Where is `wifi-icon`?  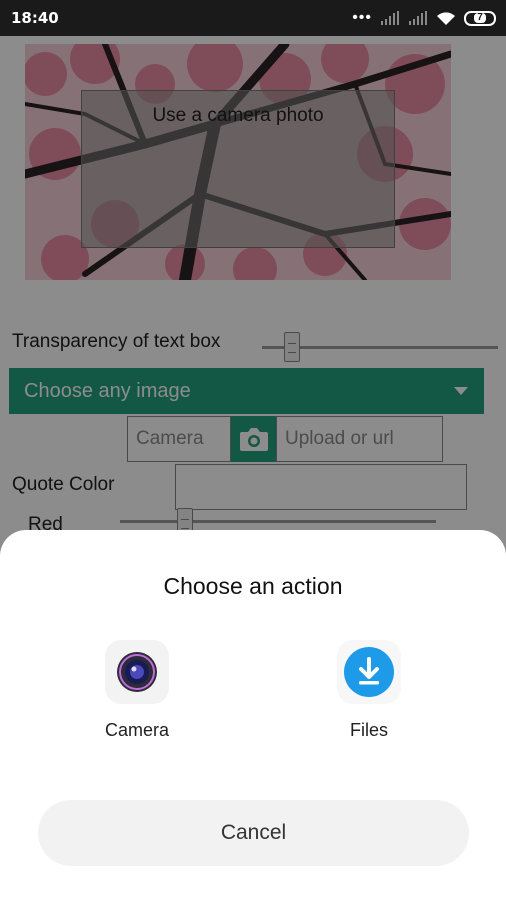 wifi-icon is located at coordinates (446, 18).